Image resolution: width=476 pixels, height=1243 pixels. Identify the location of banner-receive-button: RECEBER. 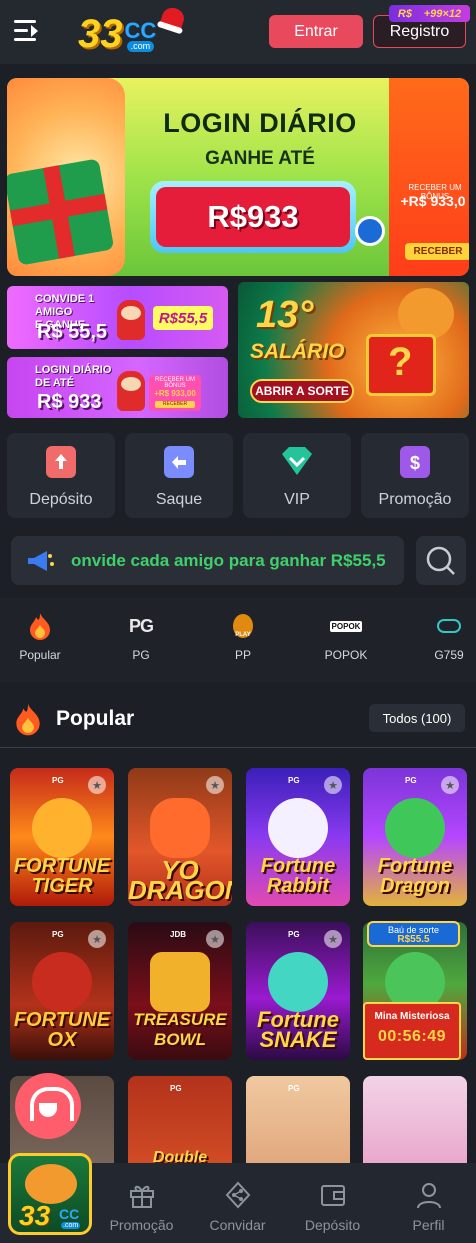
(437, 251).